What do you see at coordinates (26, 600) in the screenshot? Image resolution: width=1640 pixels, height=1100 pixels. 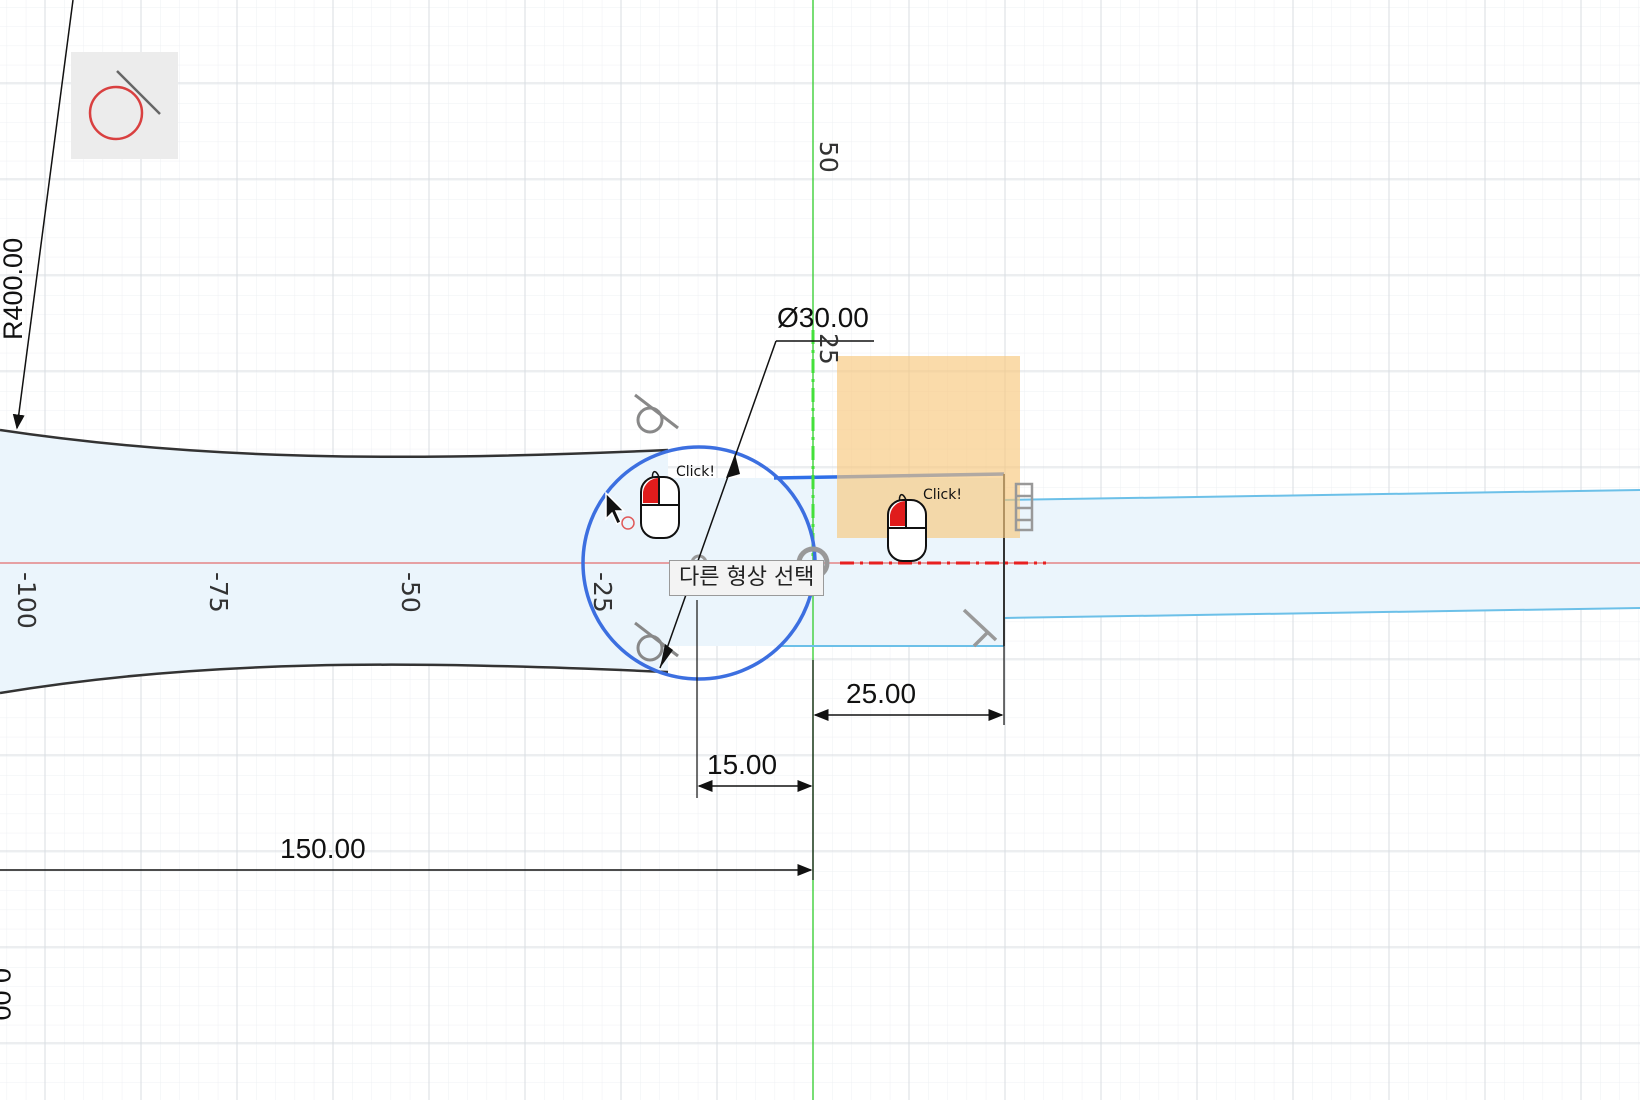 I see `axis-label-x: -100` at bounding box center [26, 600].